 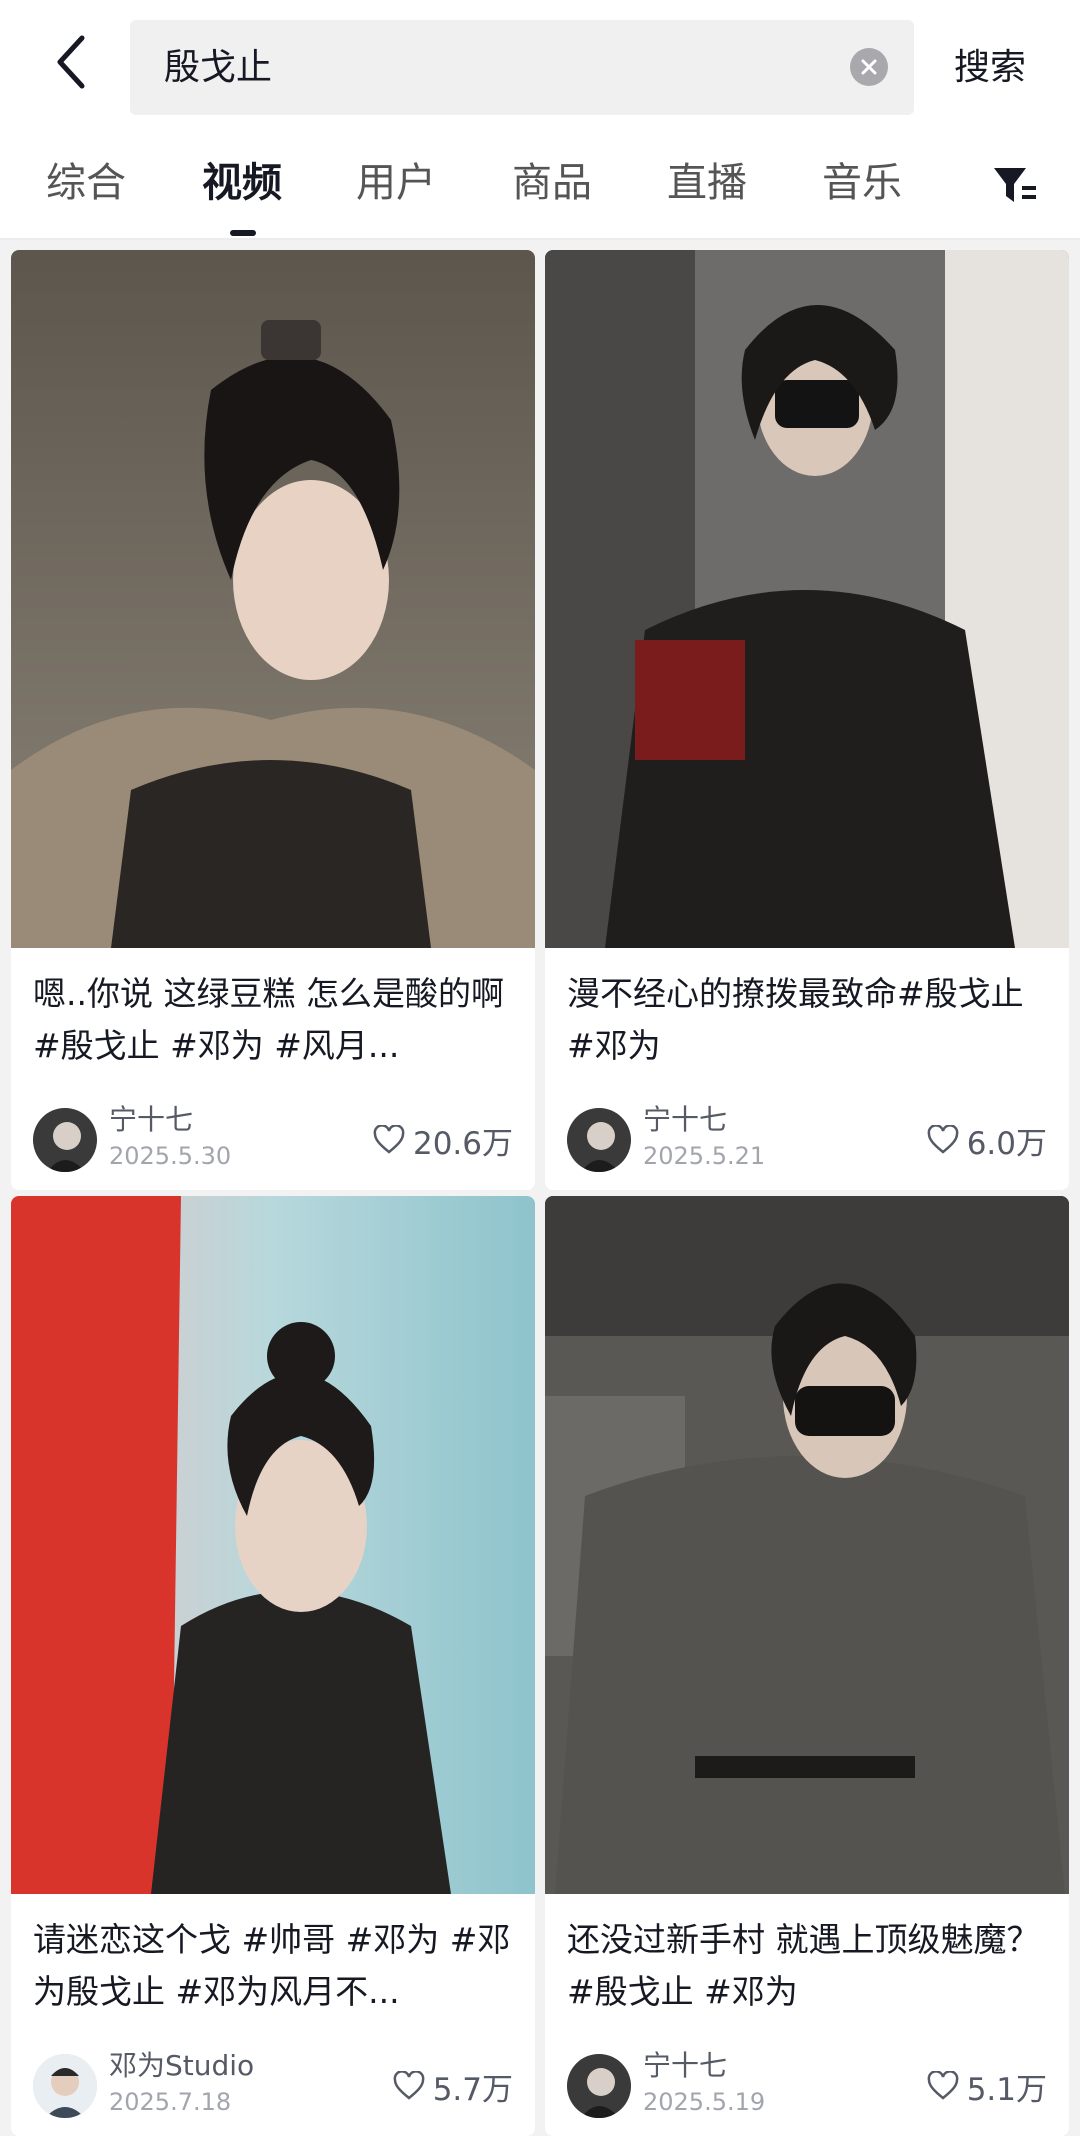 What do you see at coordinates (795, 1019) in the screenshot?
I see `video-title: 漫不经心的撩拨最致命#殷戈止 #邓为` at bounding box center [795, 1019].